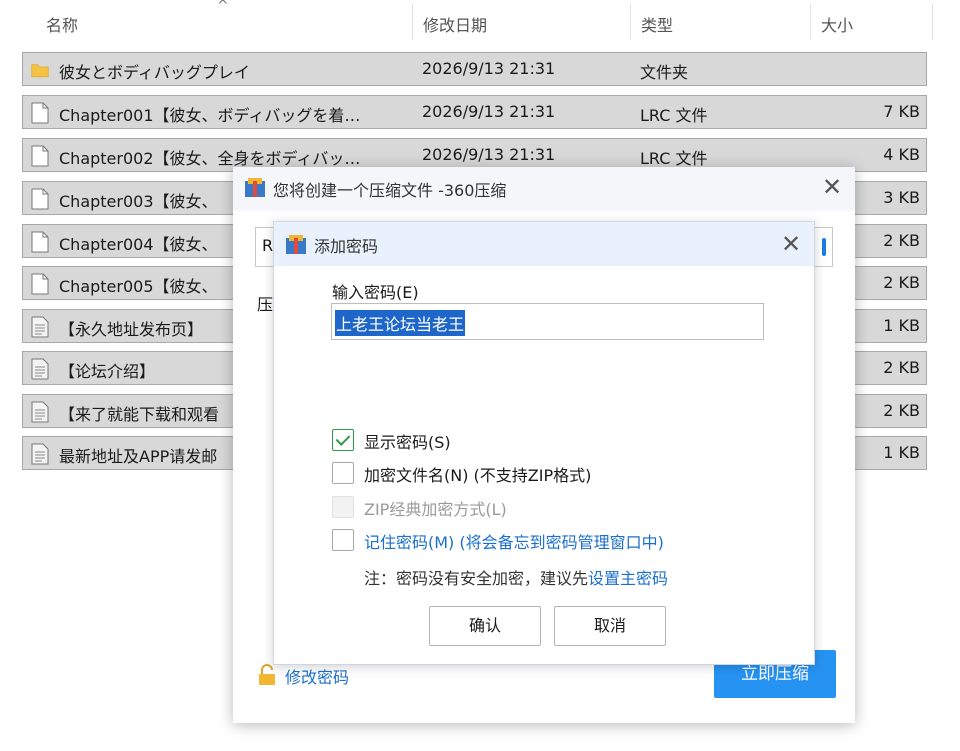  What do you see at coordinates (107, 371) in the screenshot?
I see `file-name: 【论坛介绍】` at bounding box center [107, 371].